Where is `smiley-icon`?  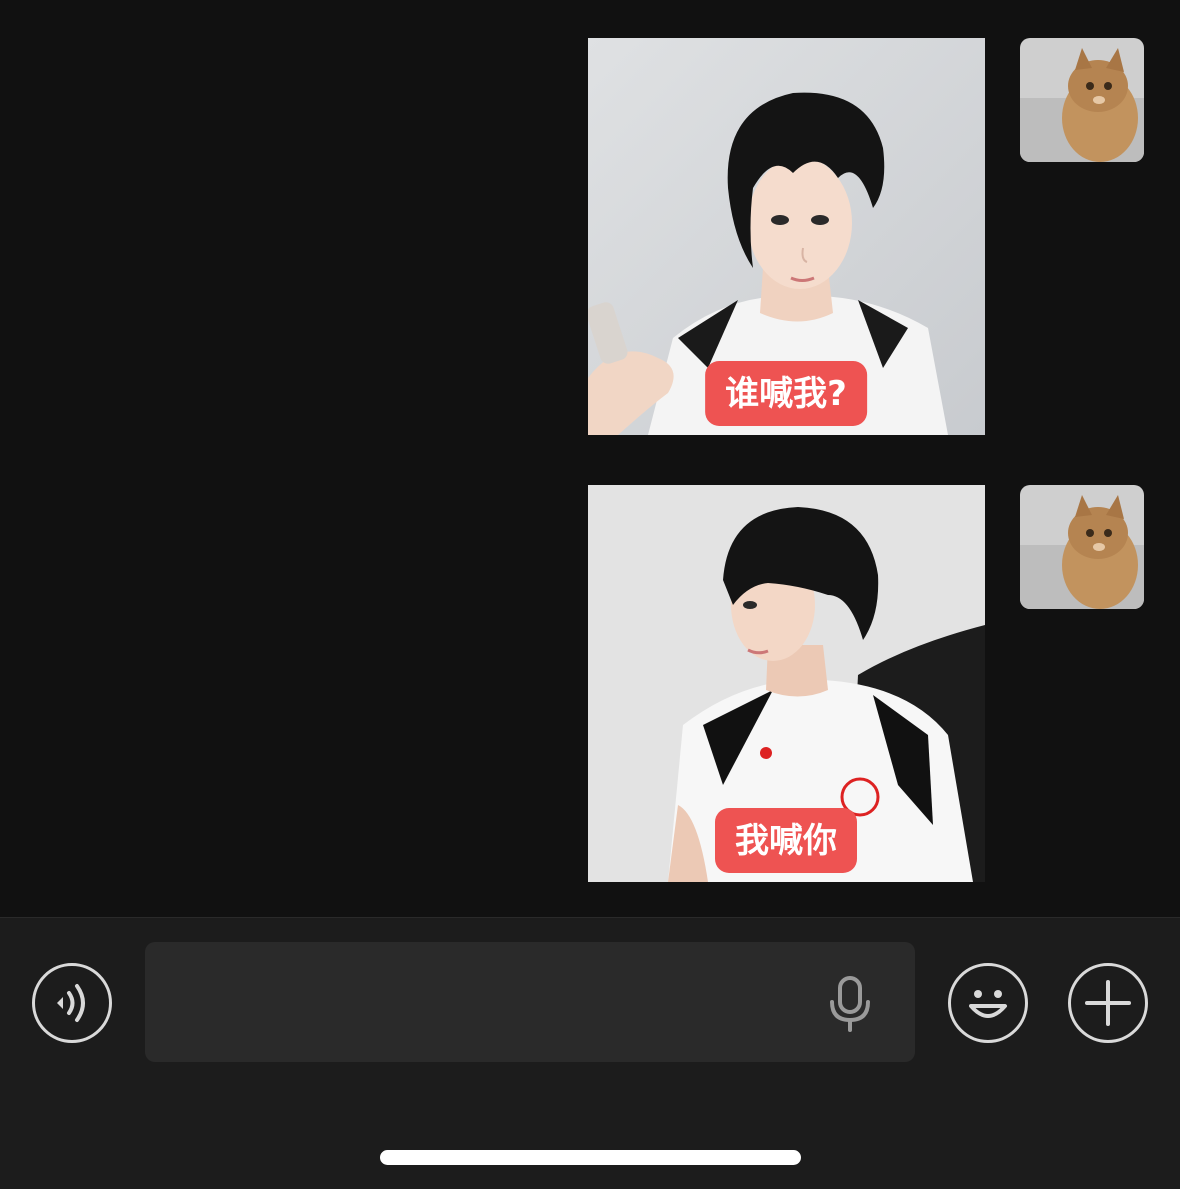
smiley-icon is located at coordinates (988, 1004).